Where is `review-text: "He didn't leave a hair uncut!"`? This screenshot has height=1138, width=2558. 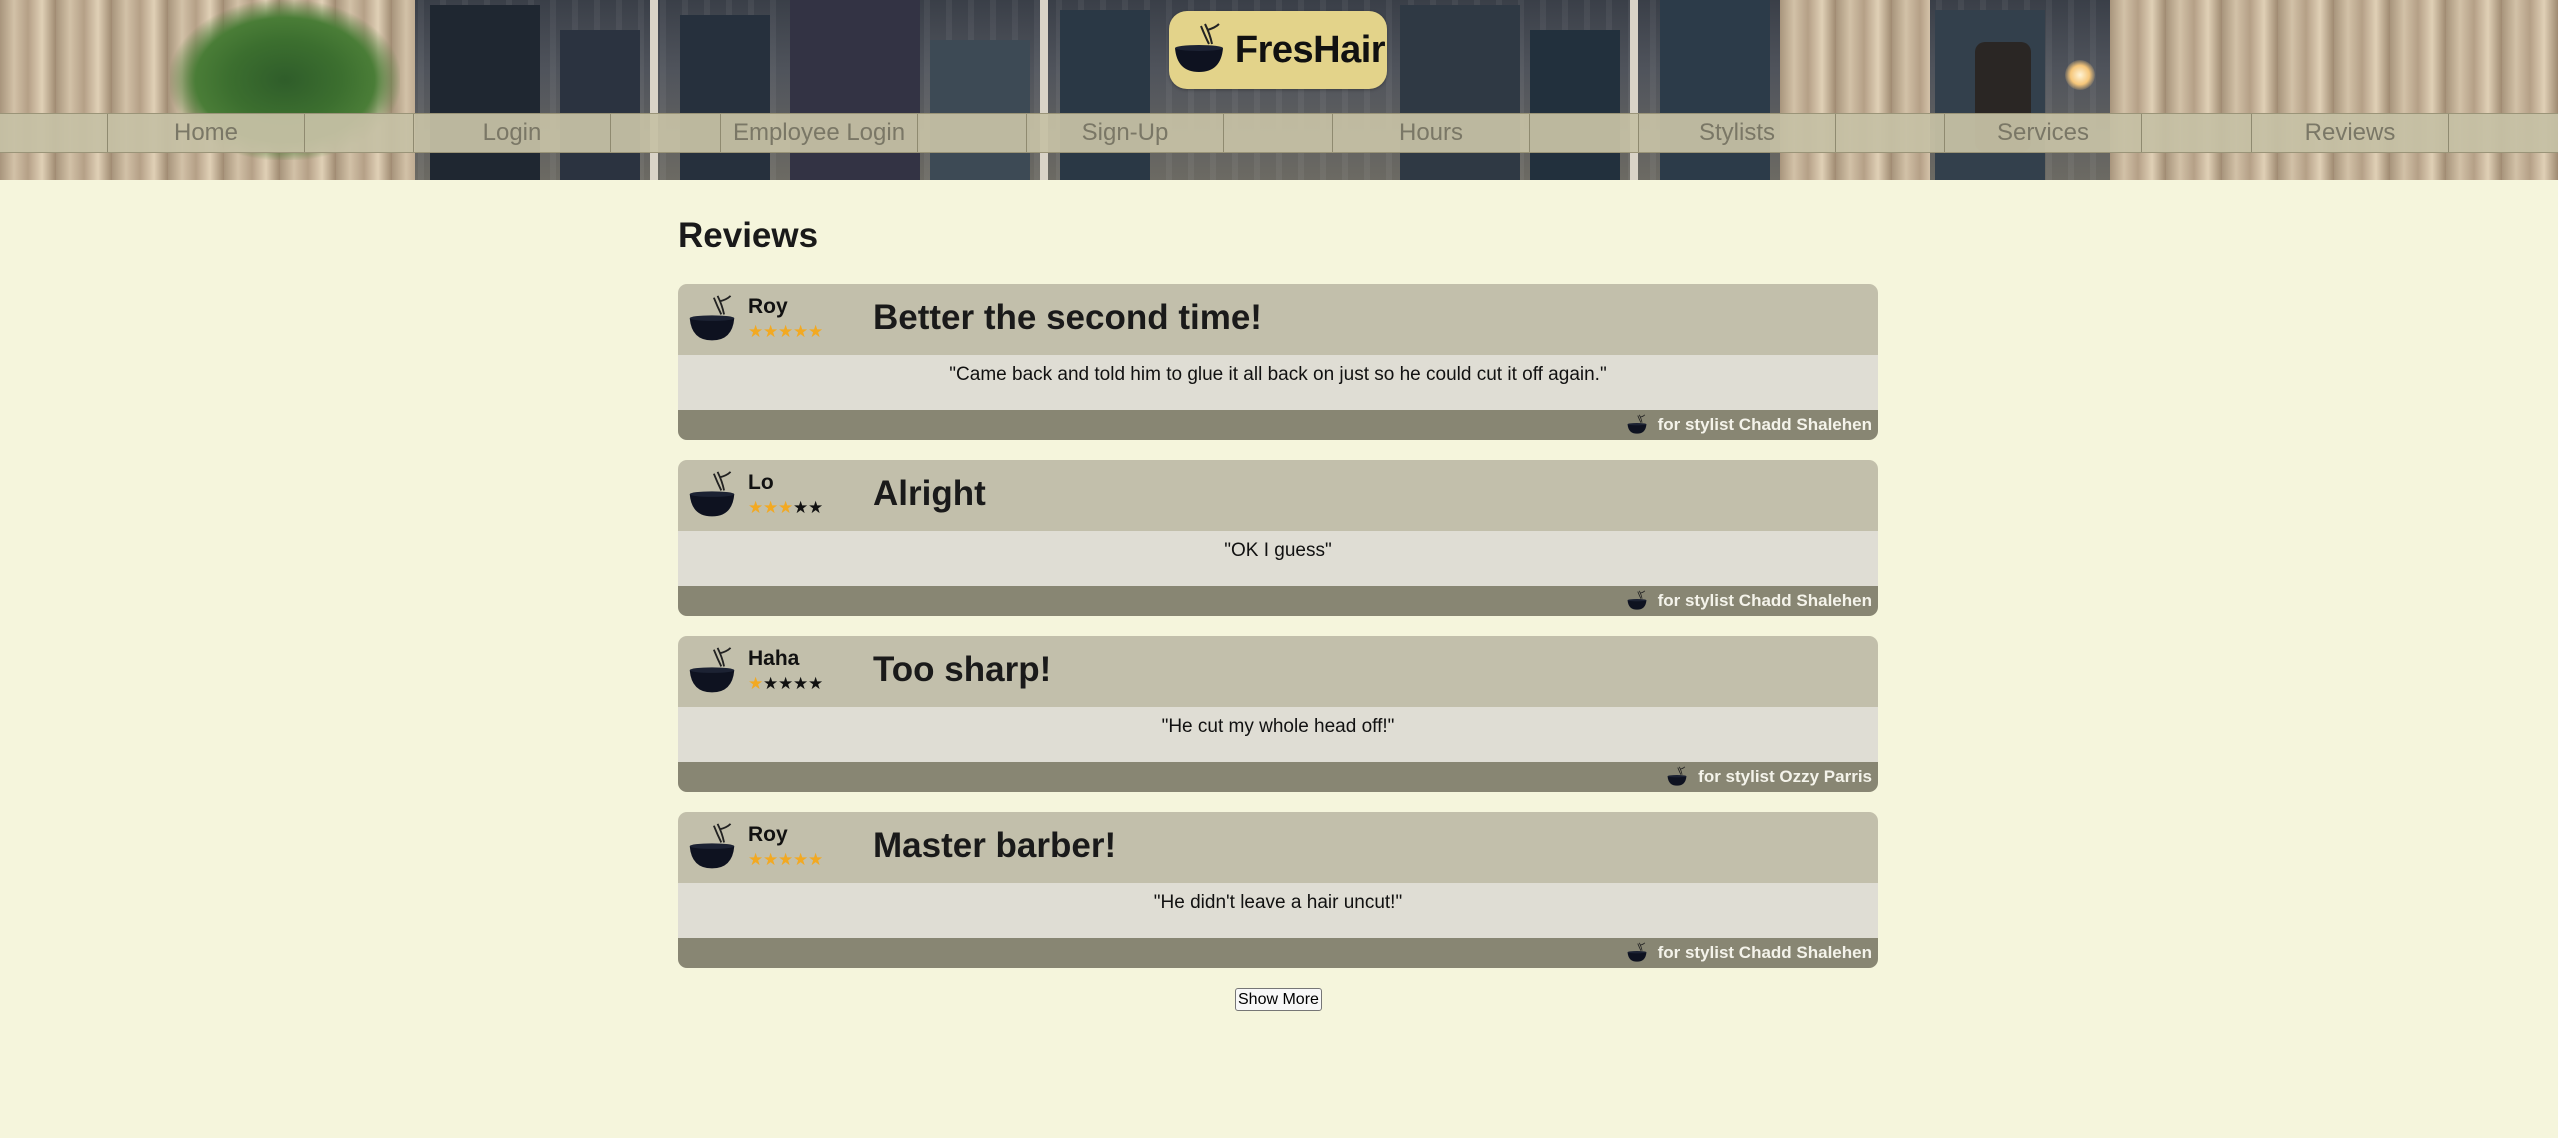
review-text: "He didn't leave a hair uncut!" is located at coordinates (1278, 902).